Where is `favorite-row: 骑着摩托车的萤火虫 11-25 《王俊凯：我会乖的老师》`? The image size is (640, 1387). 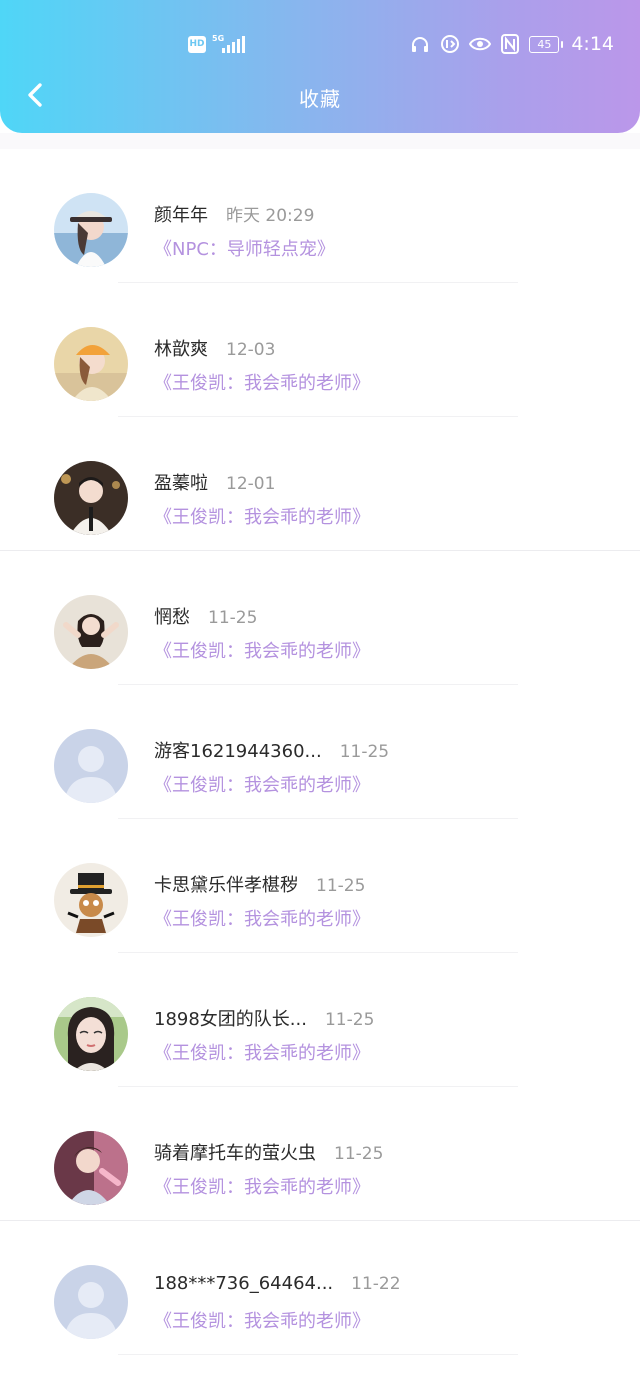 favorite-row: 骑着摩托车的萤火虫 11-25 《王俊凯：我会乖的老师》 is located at coordinates (320, 1154).